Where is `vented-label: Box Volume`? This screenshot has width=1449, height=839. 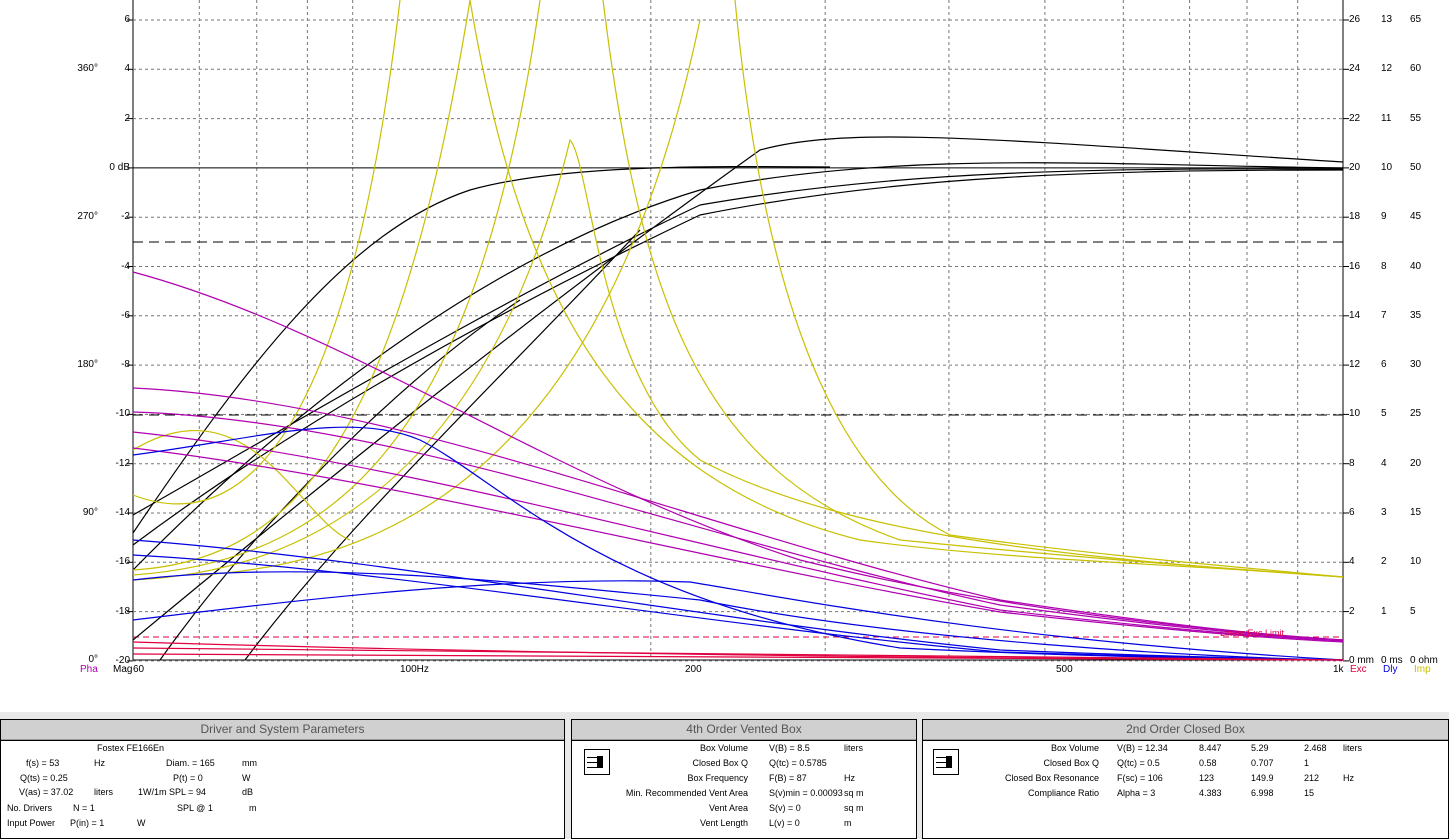 vented-label: Box Volume is located at coordinates (723, 748).